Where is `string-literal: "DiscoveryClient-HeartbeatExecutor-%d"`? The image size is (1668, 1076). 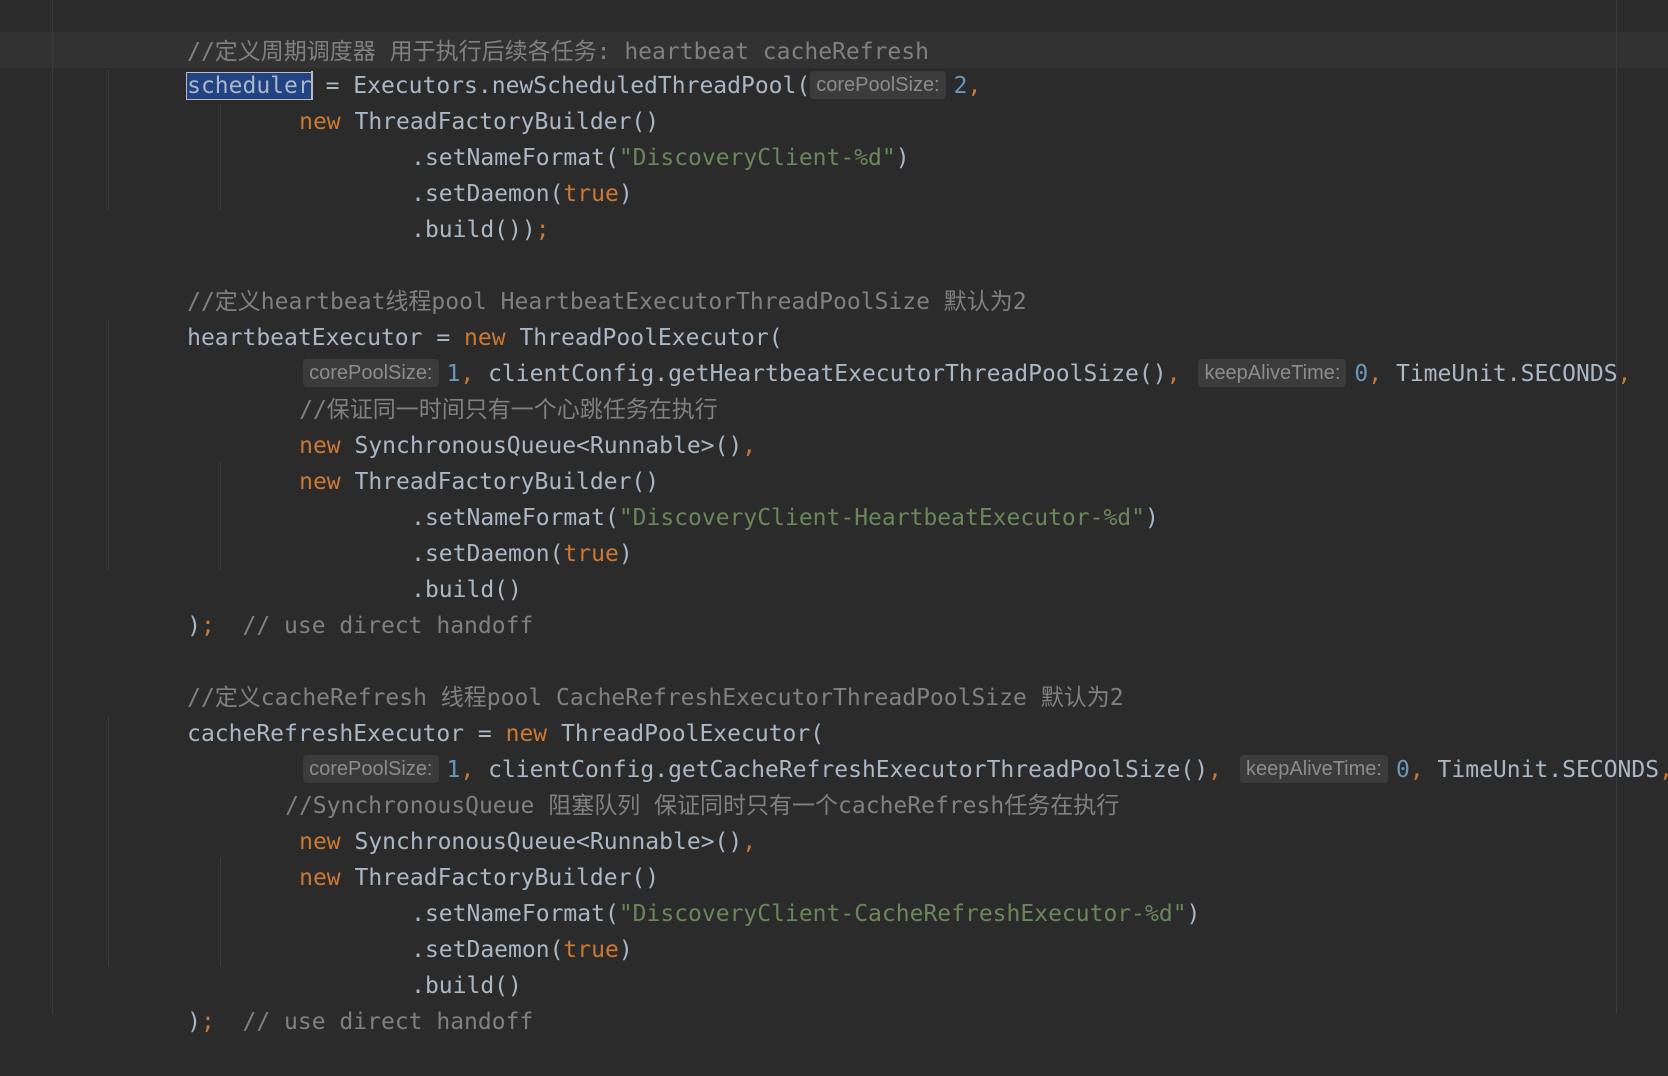 string-literal: "DiscoveryClient-HeartbeatExecutor-%d" is located at coordinates (882, 518).